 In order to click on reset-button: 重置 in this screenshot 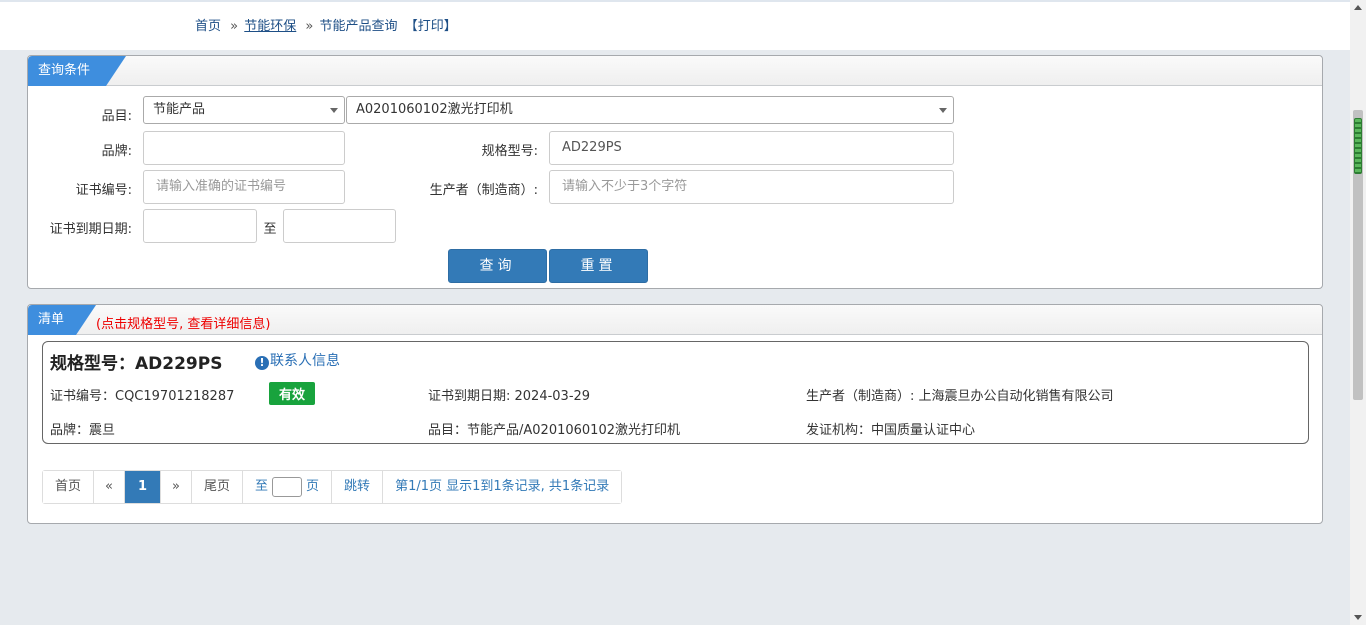, I will do `click(598, 266)`.